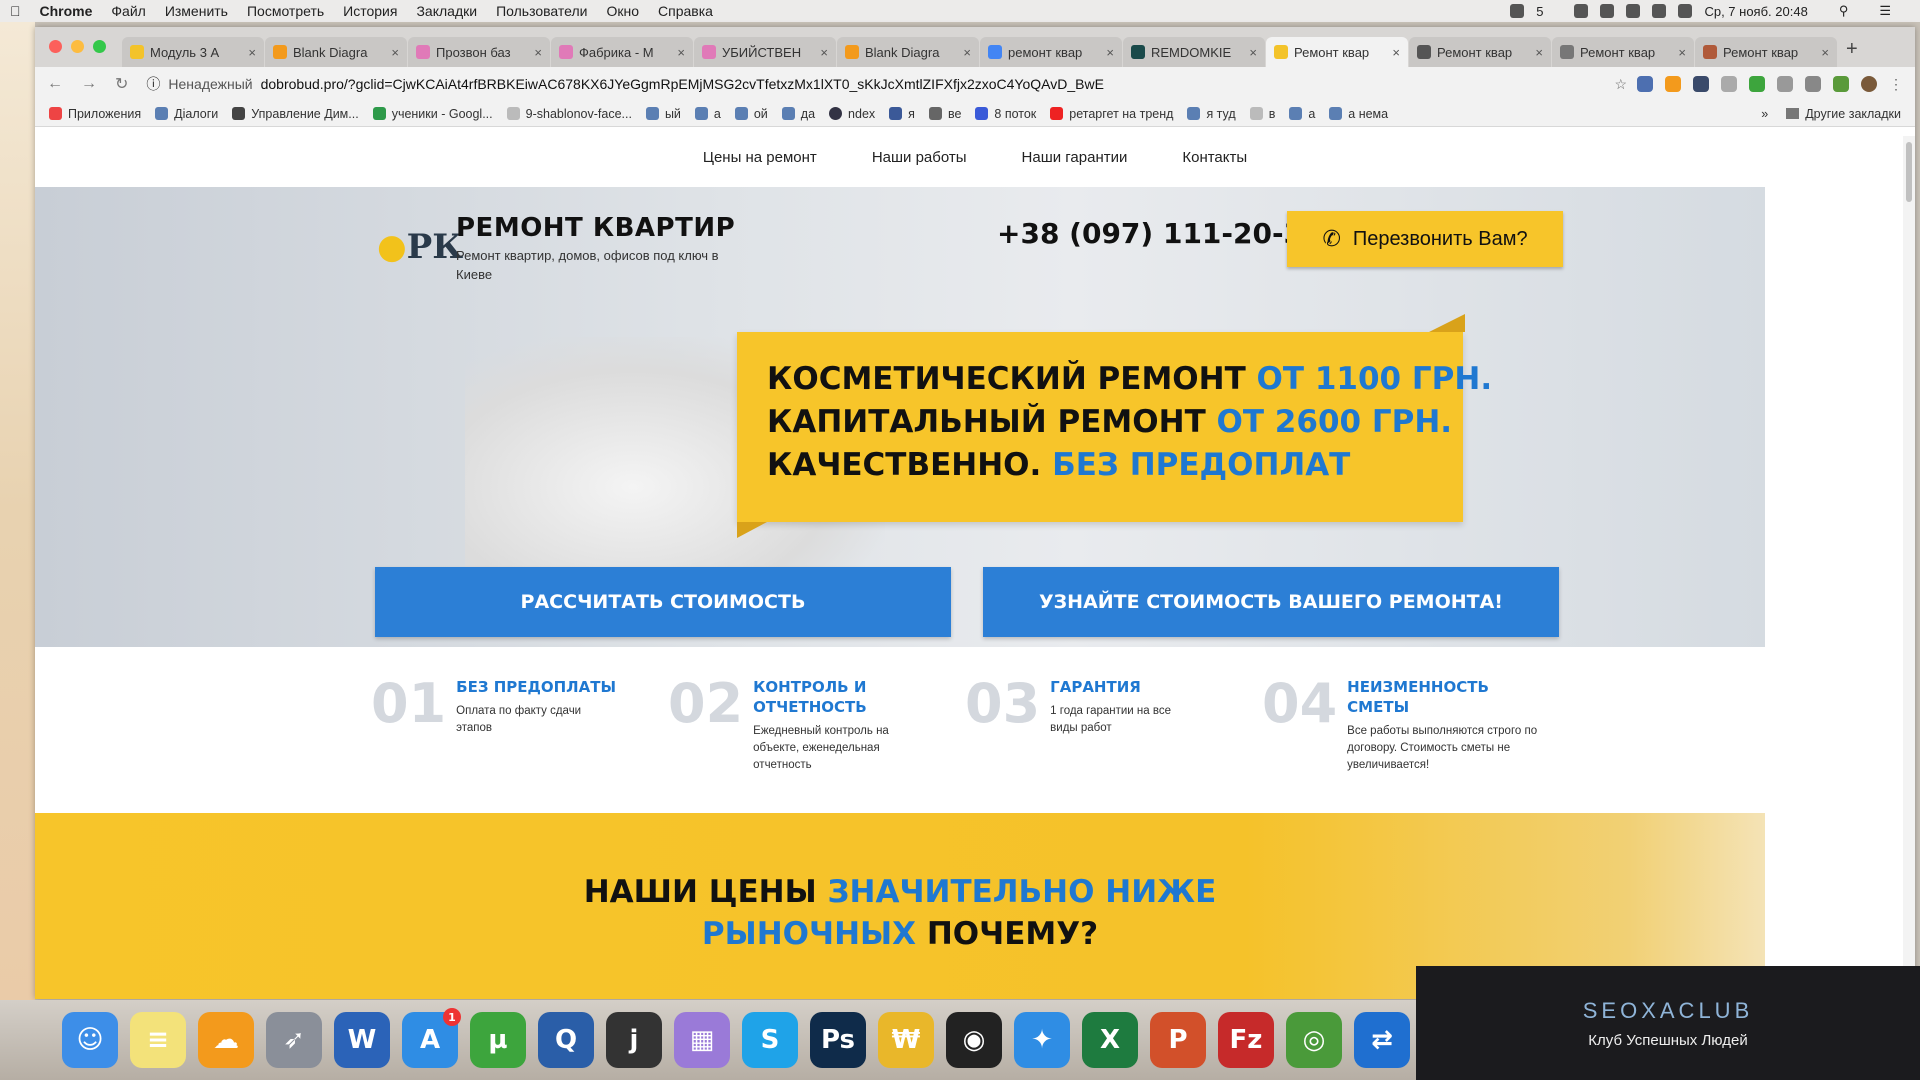  Describe the element at coordinates (89, 84) in the screenshot. I see `forward-icon: →` at that location.